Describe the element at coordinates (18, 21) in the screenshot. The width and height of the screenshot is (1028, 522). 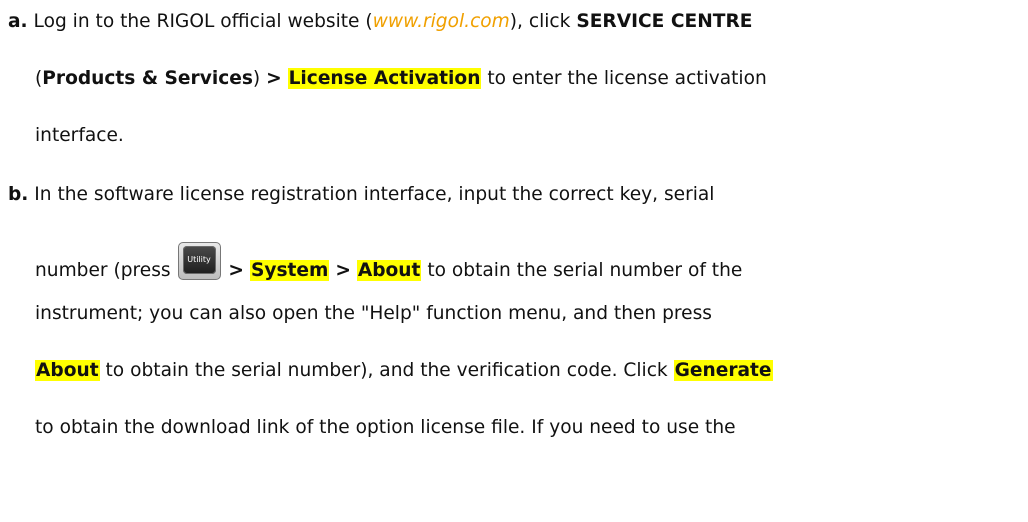
I see `step-a-marker: a.` at that location.